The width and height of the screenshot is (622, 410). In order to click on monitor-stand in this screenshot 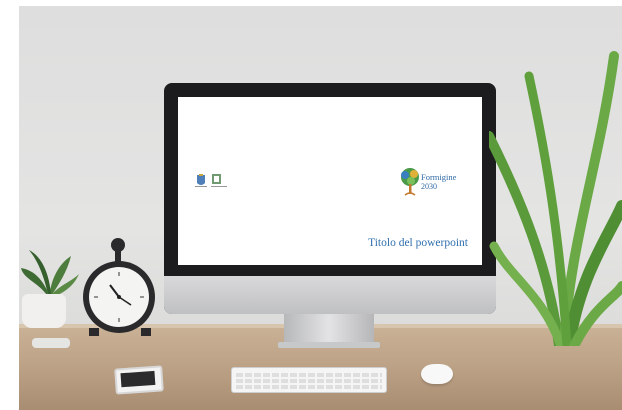, I will do `click(329, 329)`.